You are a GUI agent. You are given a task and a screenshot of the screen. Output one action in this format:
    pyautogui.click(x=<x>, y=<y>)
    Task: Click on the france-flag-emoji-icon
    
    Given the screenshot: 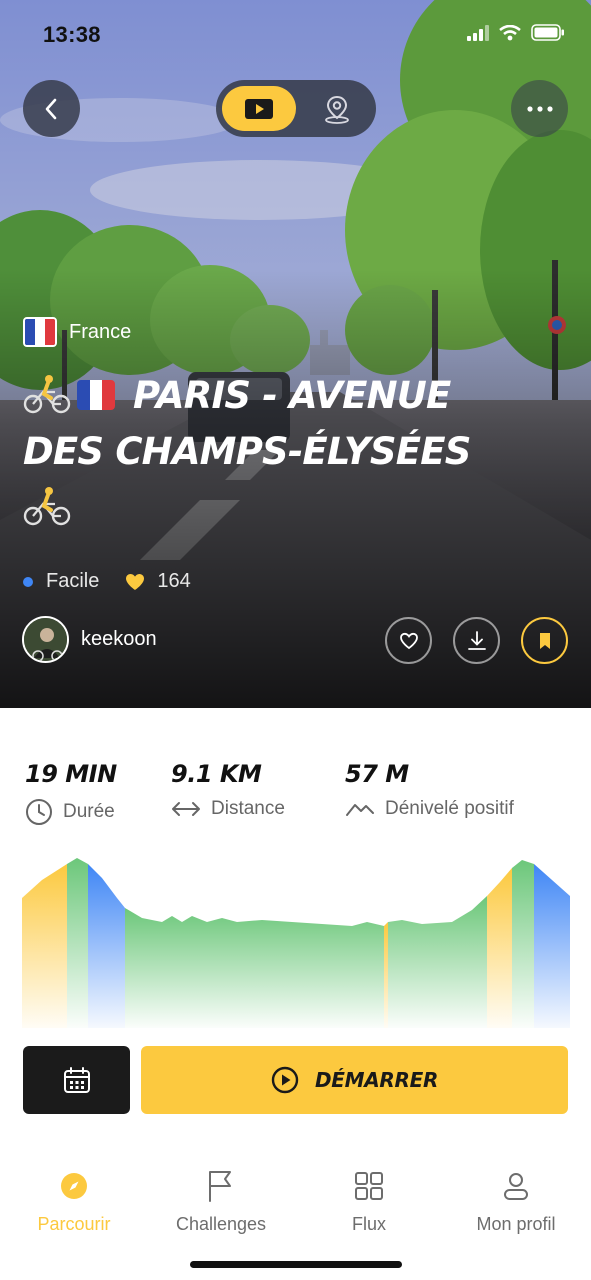 What is the action you would take?
    pyautogui.click(x=96, y=395)
    